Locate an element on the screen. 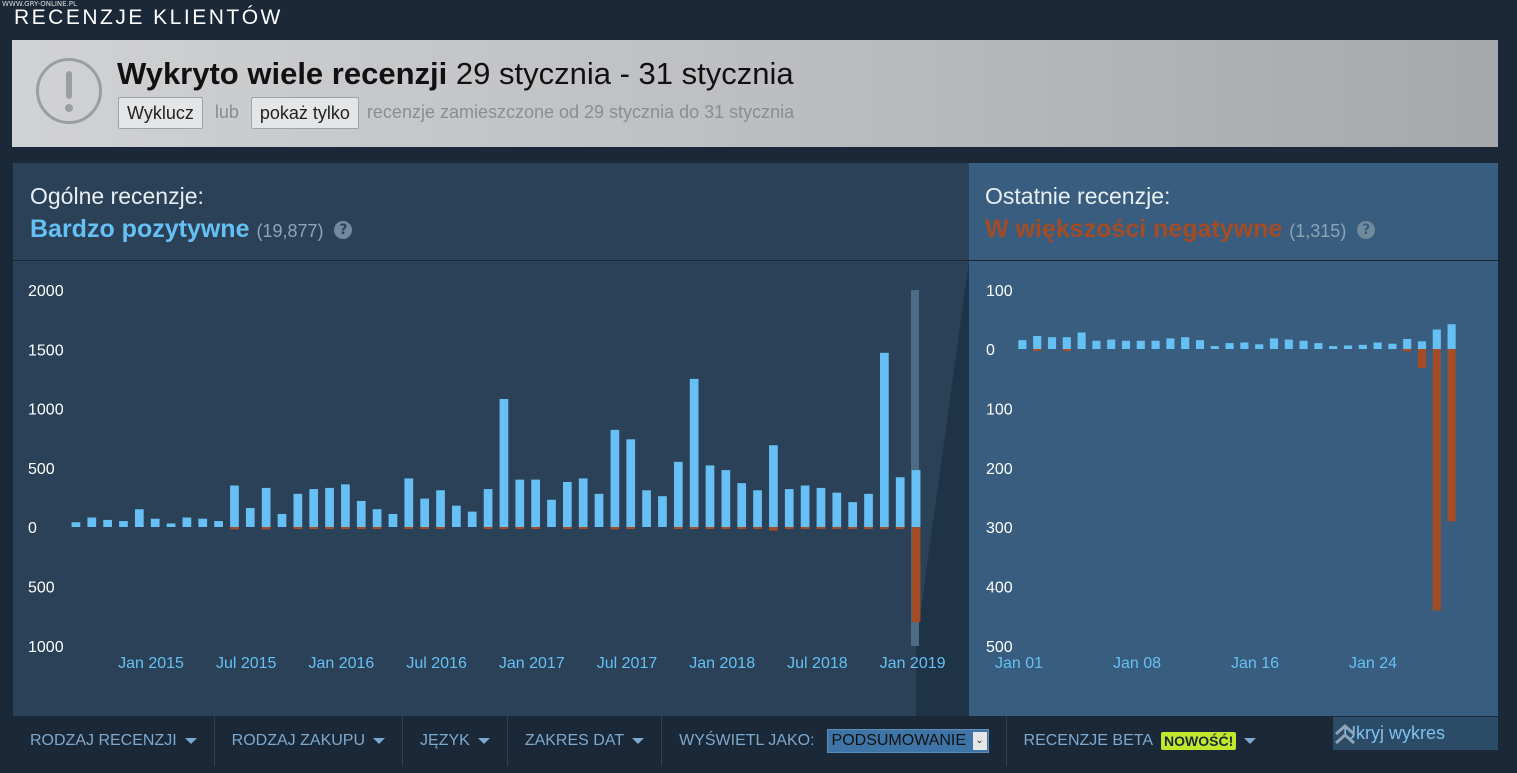 The image size is (1517, 773). y-tick-label: 0 is located at coordinates (990, 350).